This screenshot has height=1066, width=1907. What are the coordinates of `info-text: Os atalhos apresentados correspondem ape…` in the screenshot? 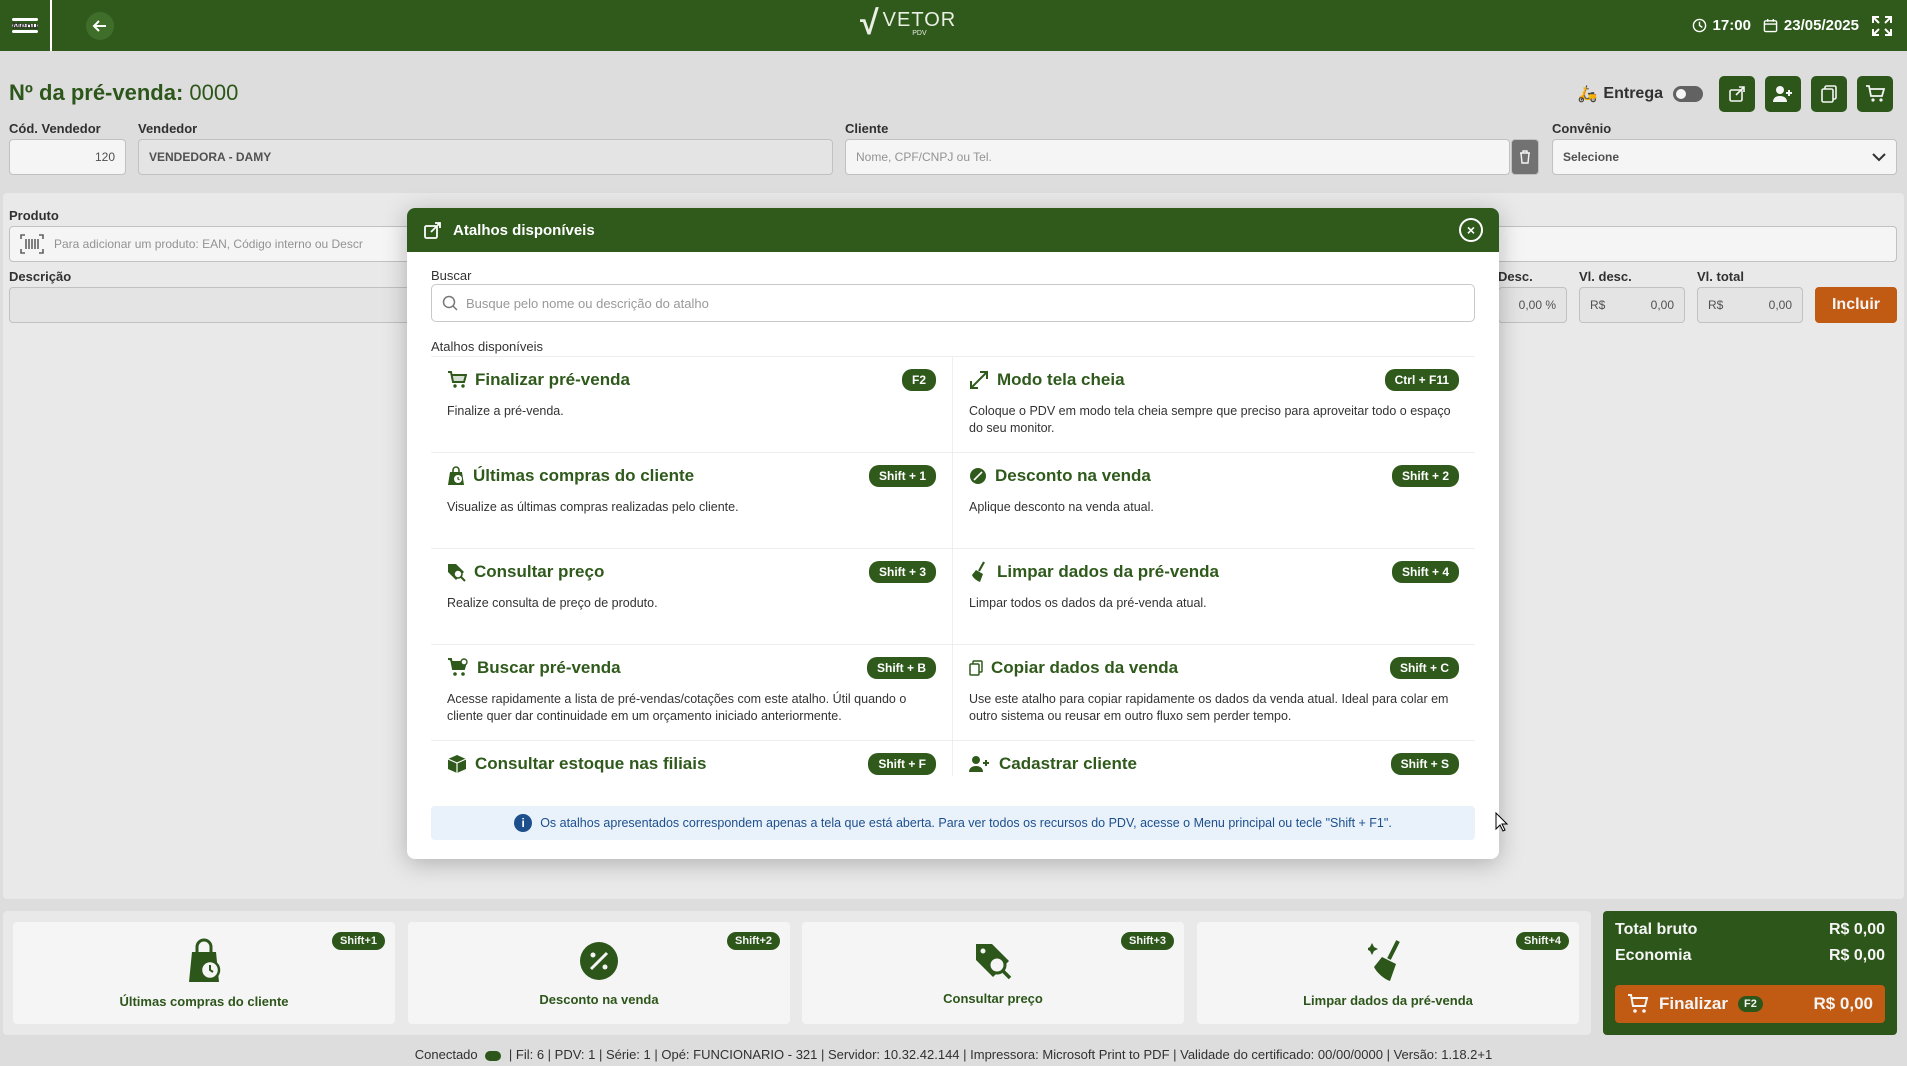 It's located at (966, 823).